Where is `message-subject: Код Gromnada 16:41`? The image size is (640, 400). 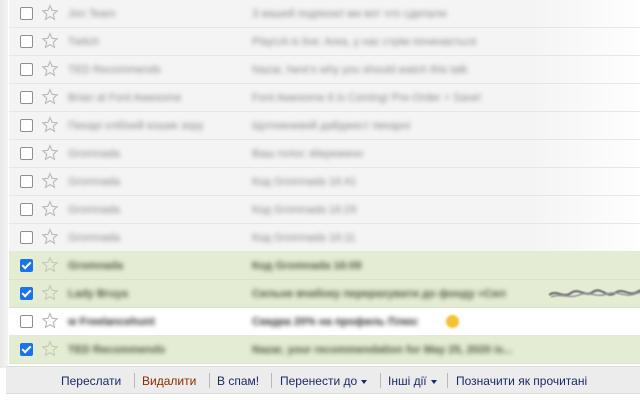 message-subject: Код Gromnada 16:41 is located at coordinates (402, 182).